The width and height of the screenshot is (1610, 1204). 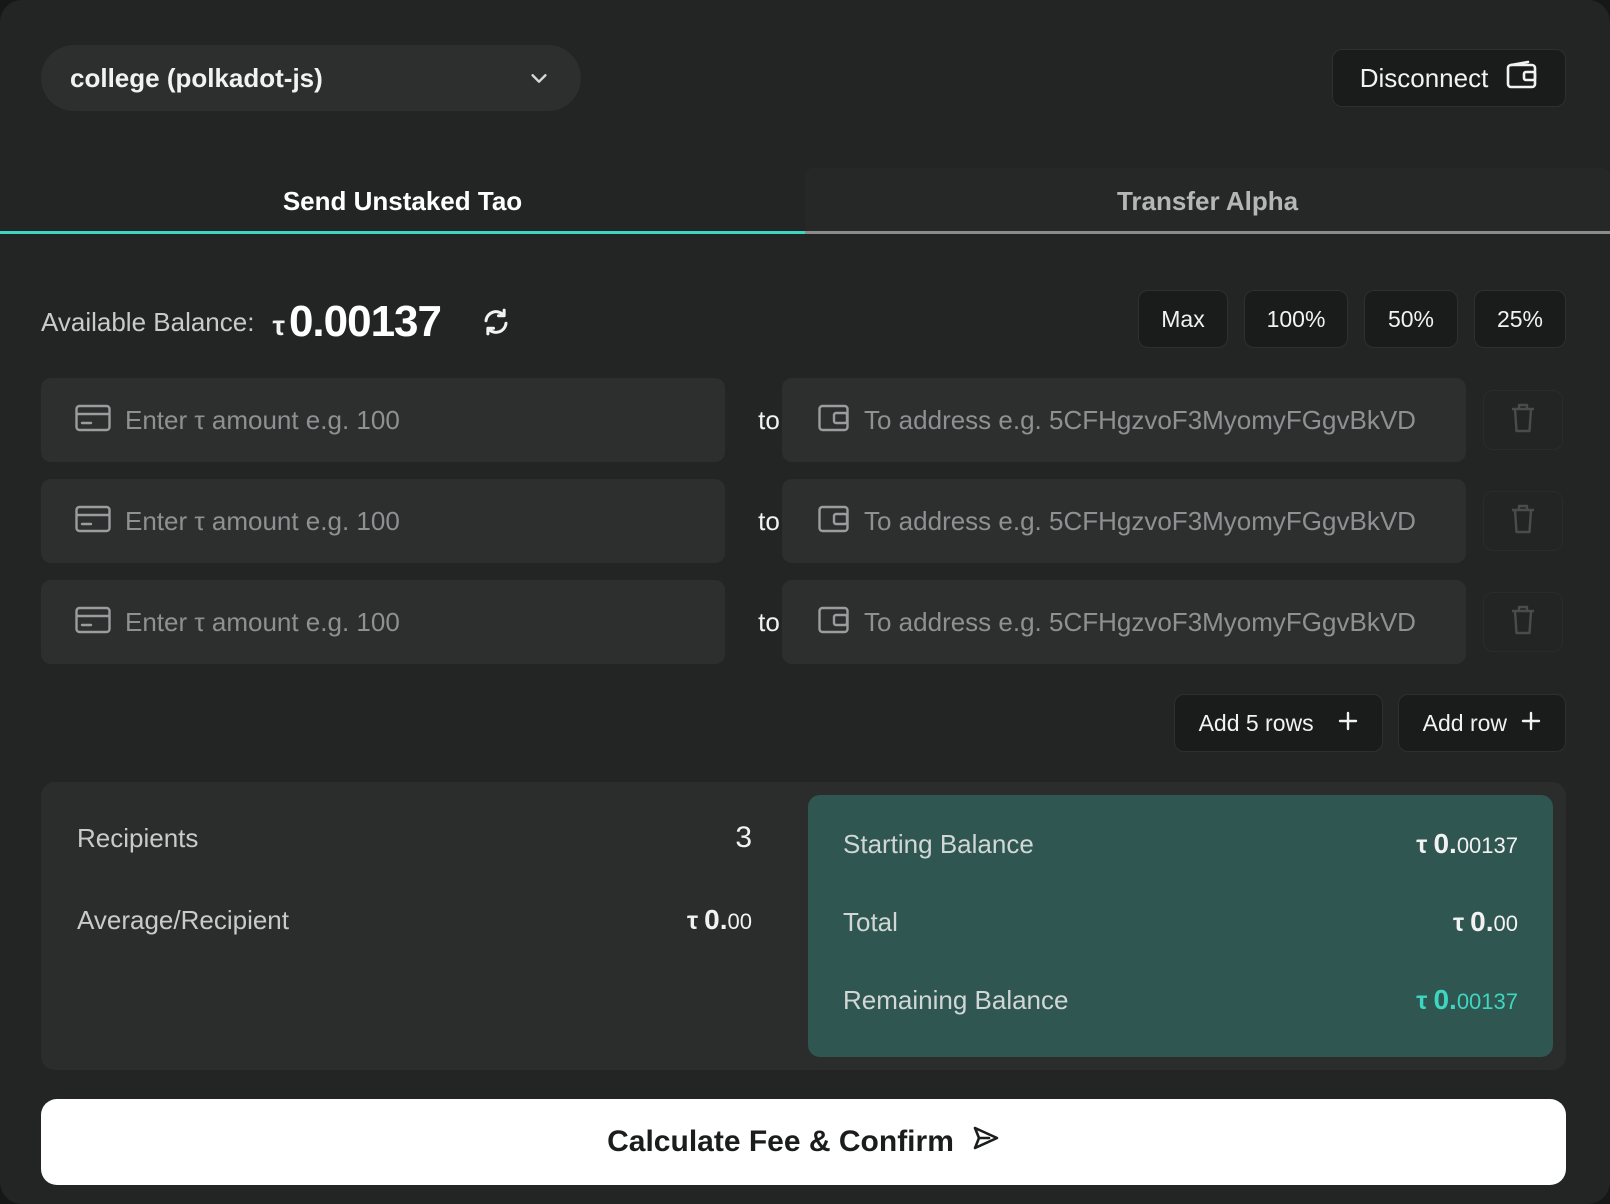 I want to click on add-row-buttons: Add 5 rows Add row, so click(x=1369, y=723).